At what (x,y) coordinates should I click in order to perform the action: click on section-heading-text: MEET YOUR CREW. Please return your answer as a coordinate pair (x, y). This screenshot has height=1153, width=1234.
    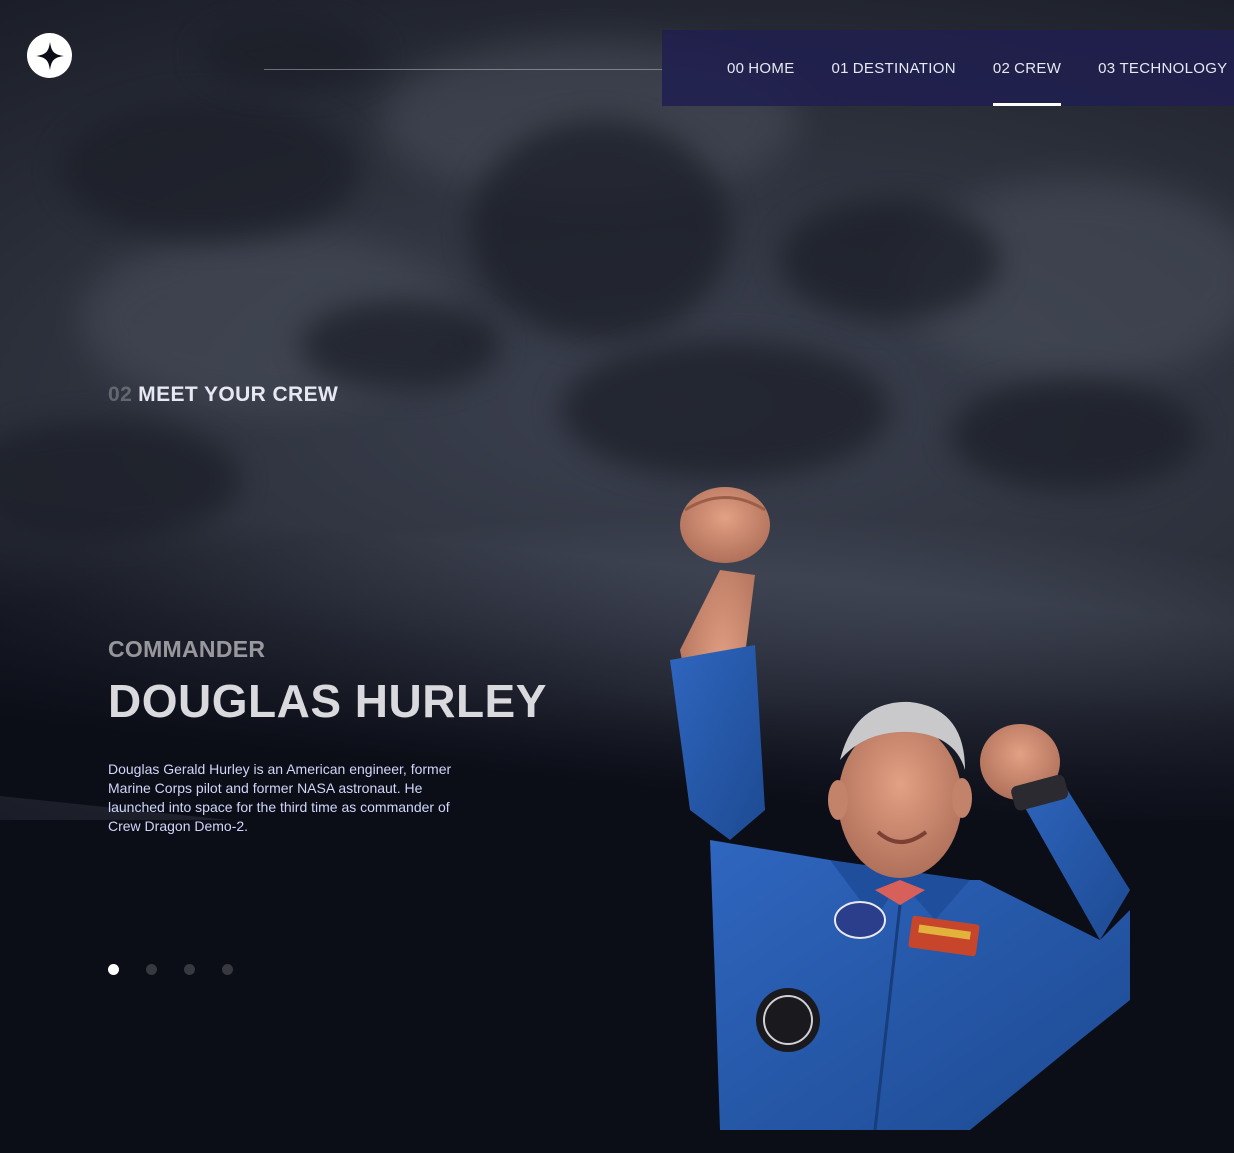
    Looking at the image, I should click on (238, 394).